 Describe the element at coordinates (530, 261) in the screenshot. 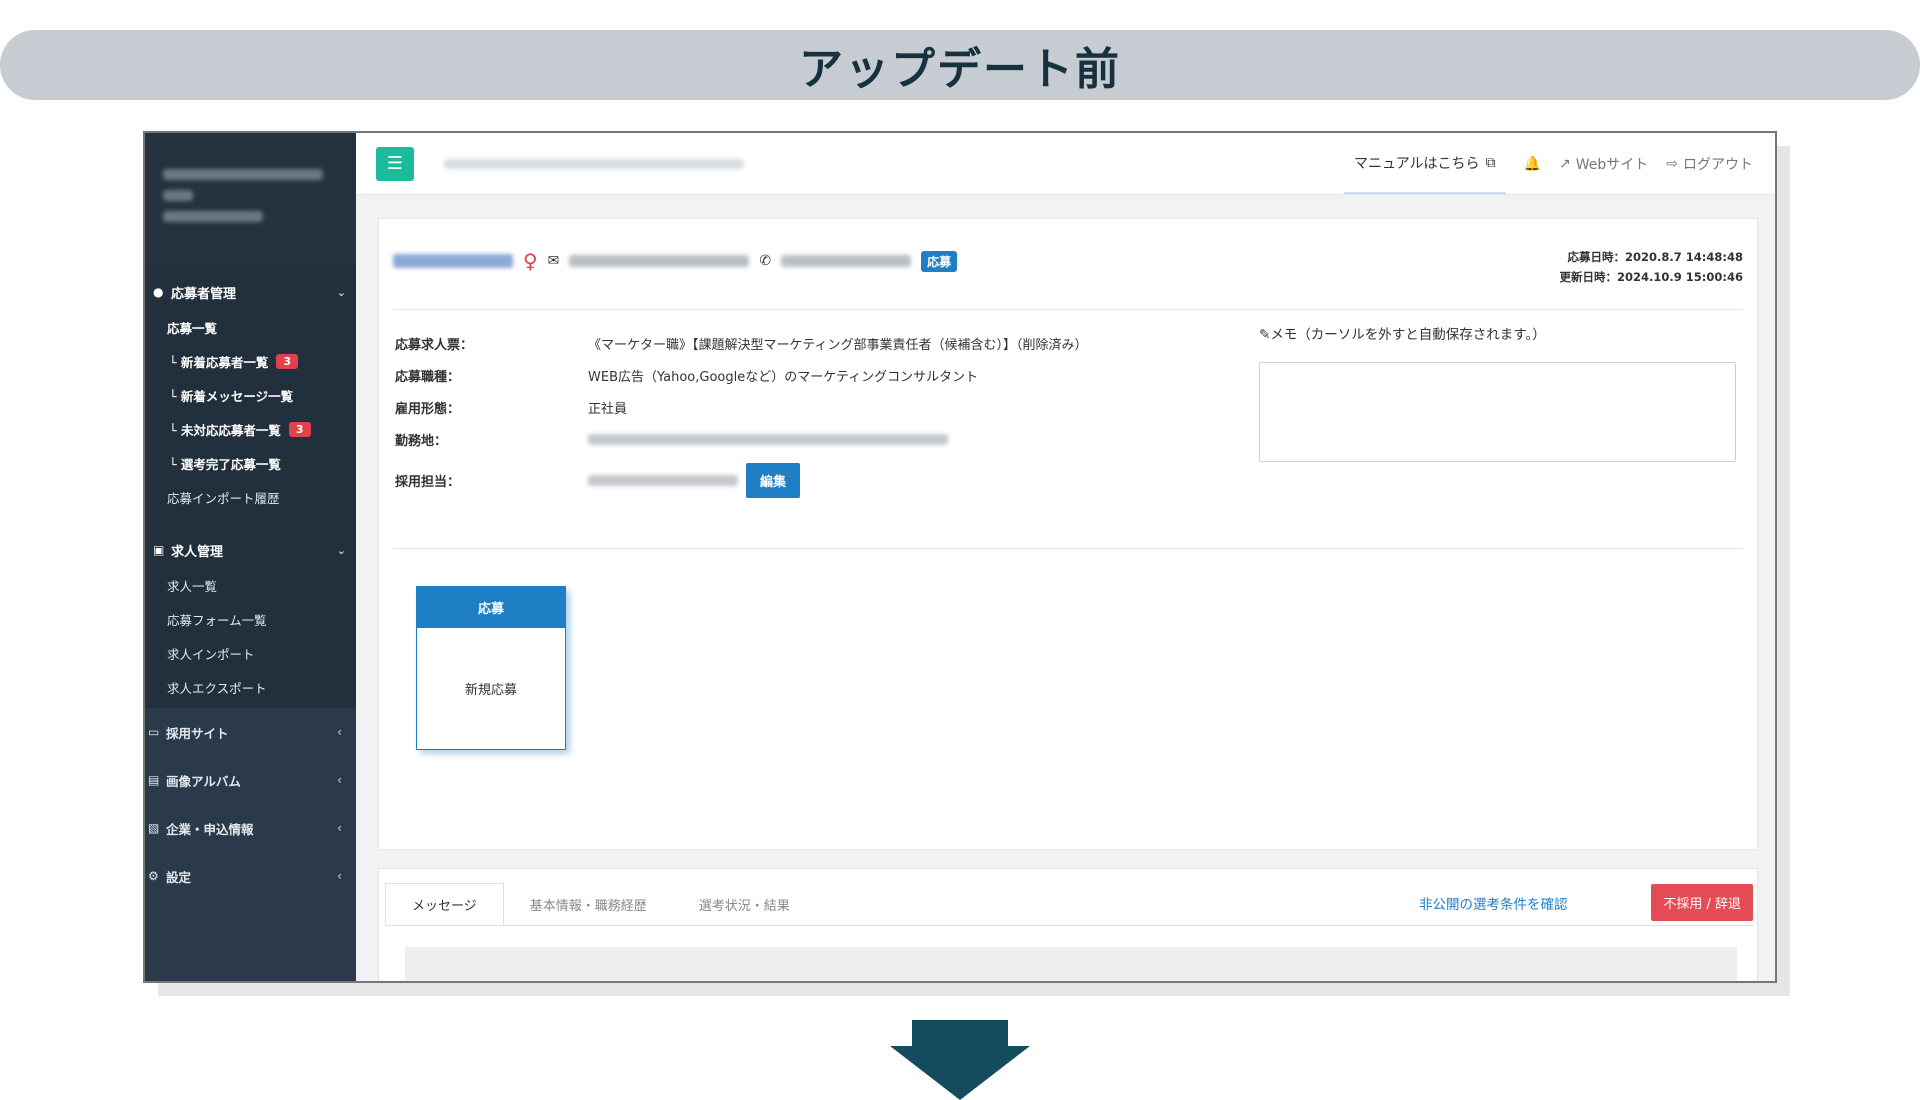

I see `female-icon: ♀` at that location.